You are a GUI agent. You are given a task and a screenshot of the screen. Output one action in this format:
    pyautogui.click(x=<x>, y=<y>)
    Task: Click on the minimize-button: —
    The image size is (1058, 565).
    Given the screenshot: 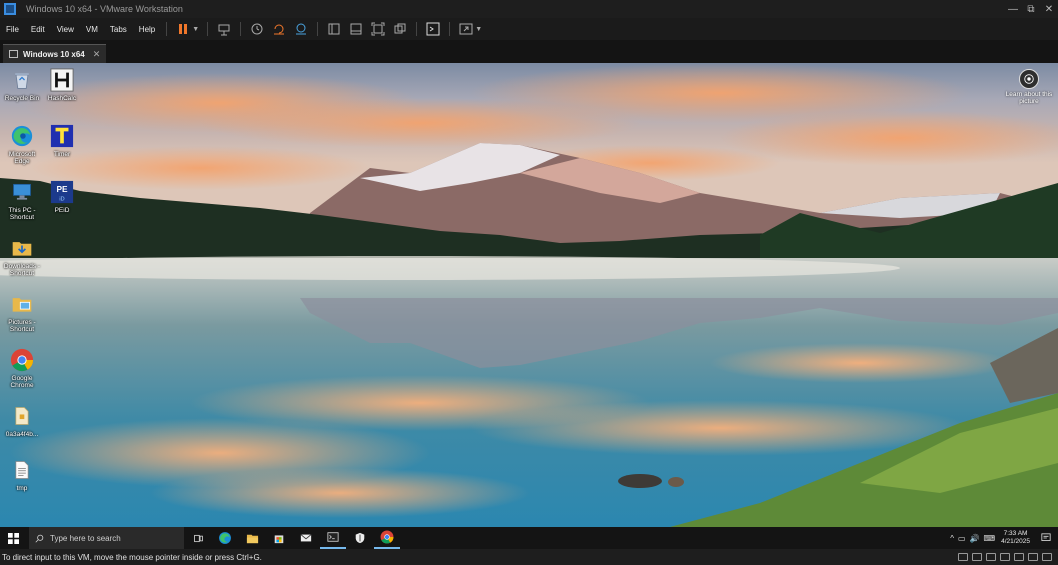 What is the action you would take?
    pyautogui.click(x=1013, y=9)
    